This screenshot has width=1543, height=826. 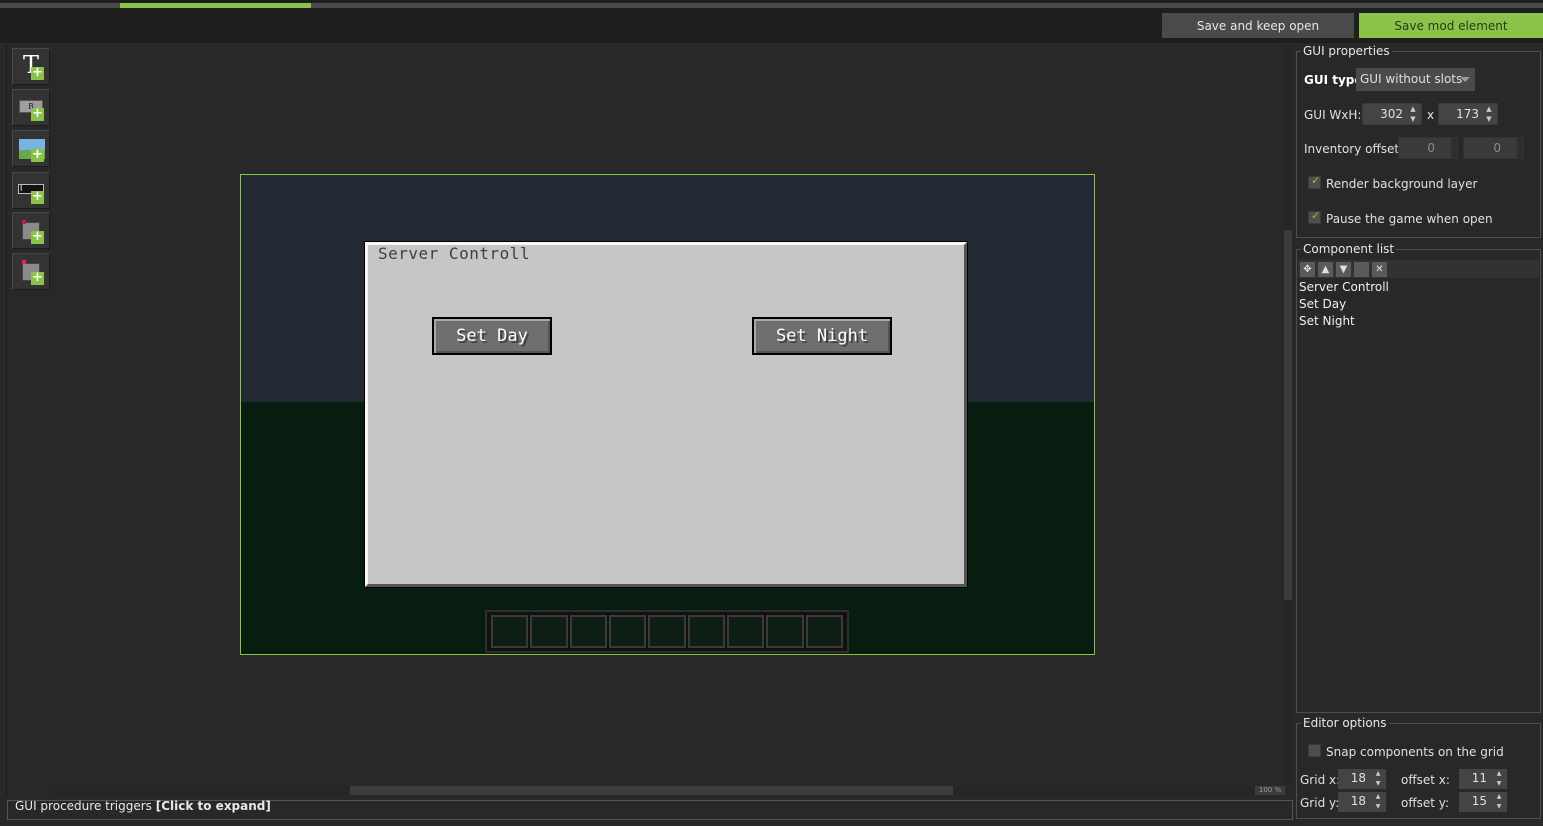 I want to click on add-image-tool: +, so click(x=31, y=148).